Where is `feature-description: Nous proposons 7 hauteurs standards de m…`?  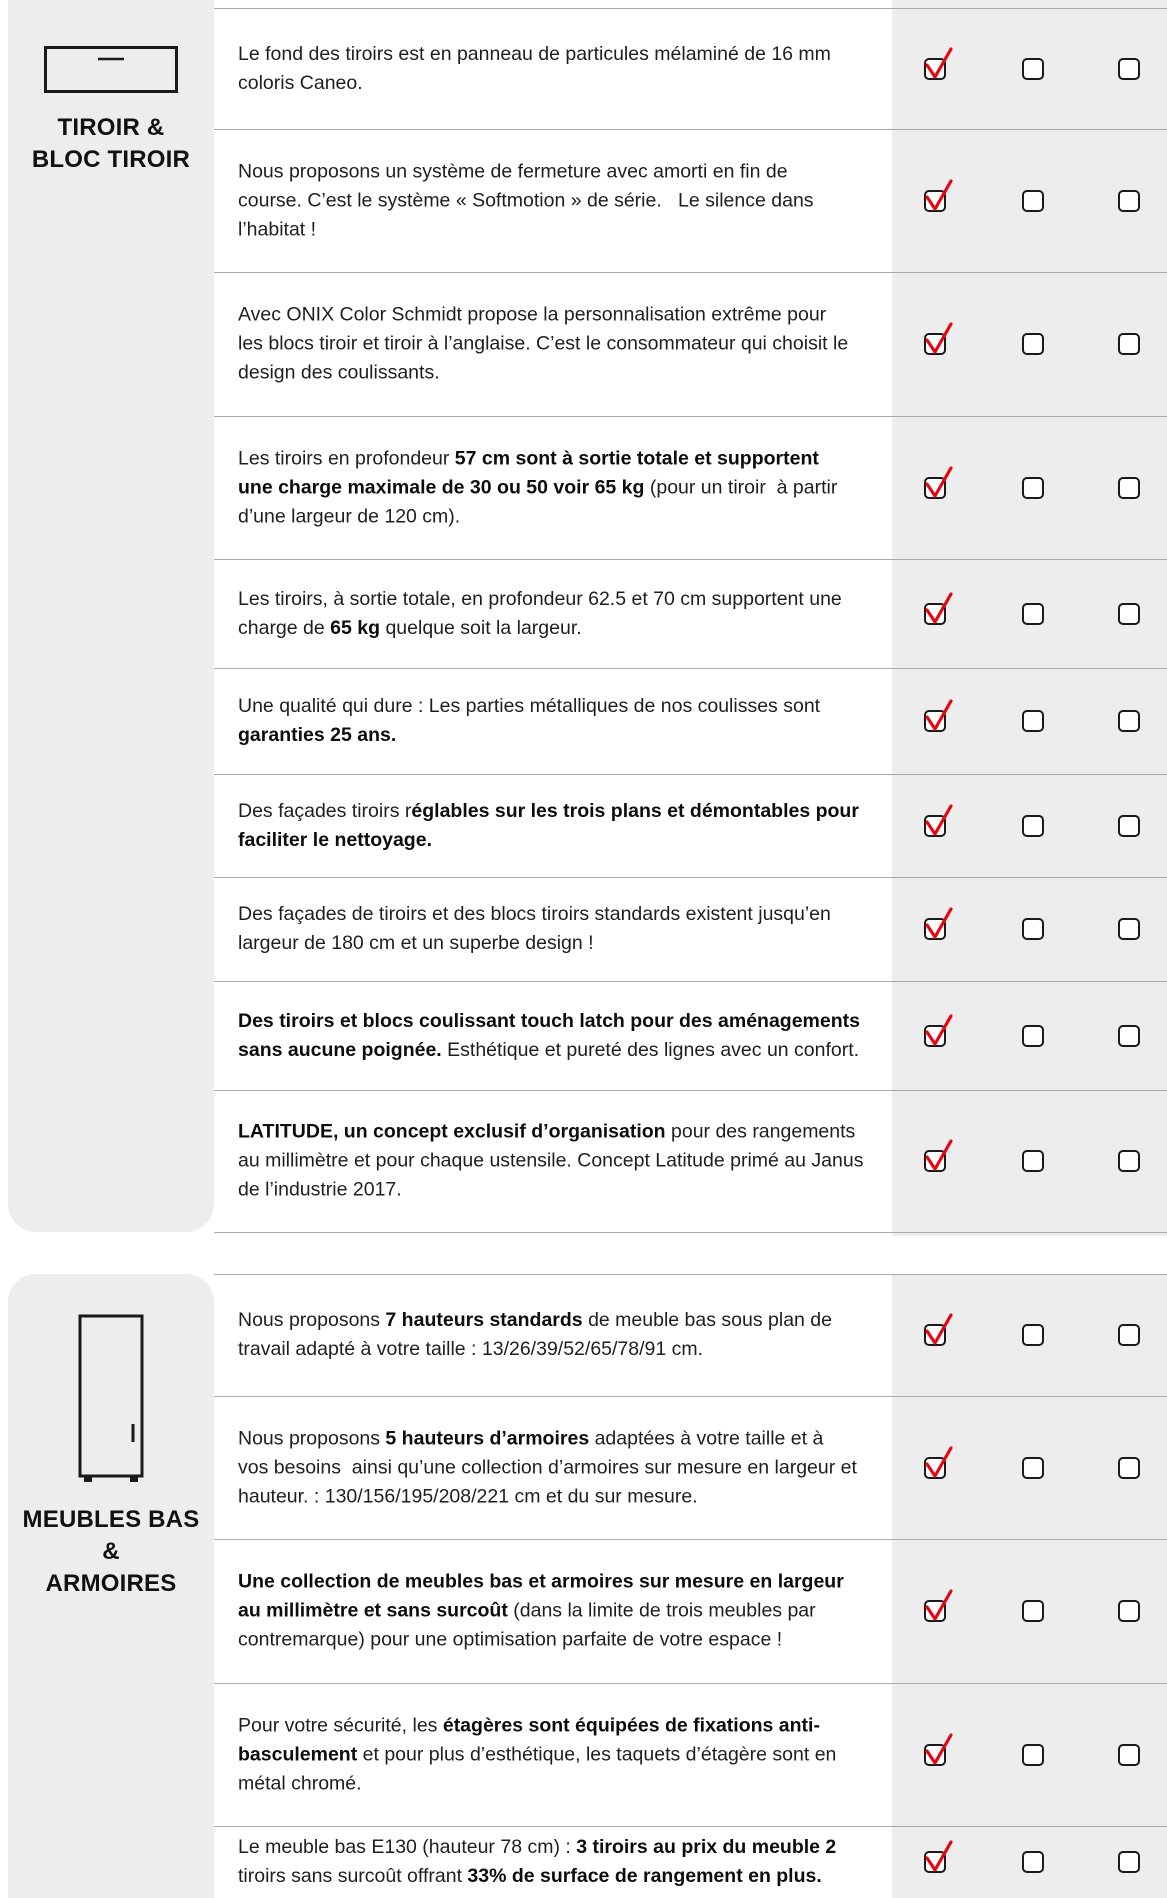 feature-description: Nous proposons 7 hauteurs standards de m… is located at coordinates (535, 1334).